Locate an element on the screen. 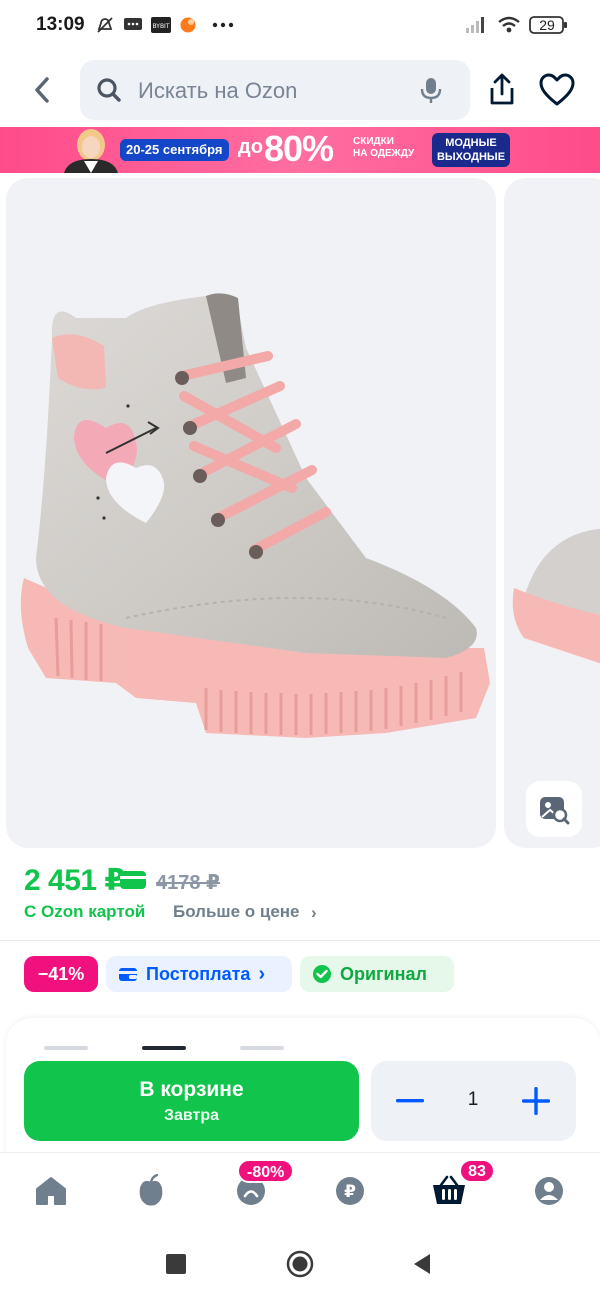  promo-sale-line1: СКИДКИ is located at coordinates (373, 141).